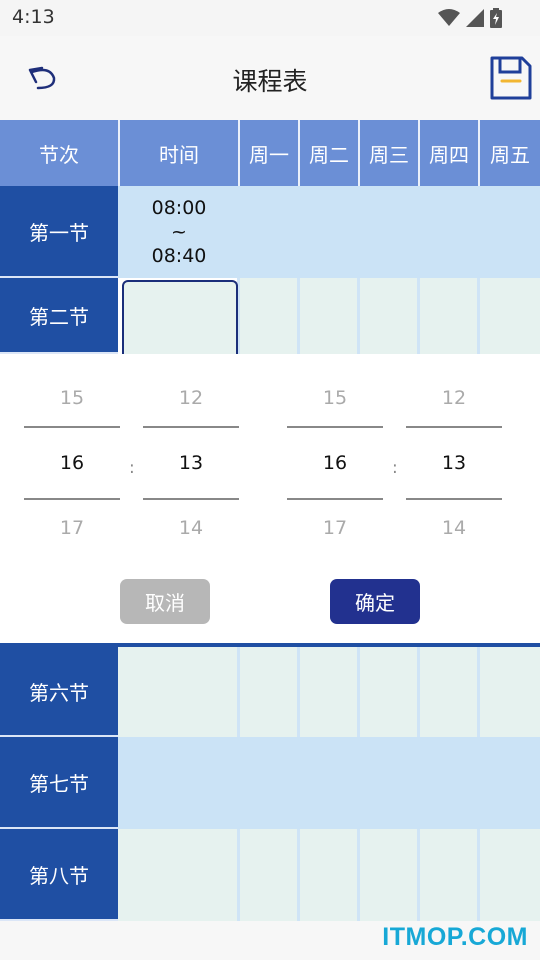 This screenshot has height=960, width=540. What do you see at coordinates (179, 208) in the screenshot?
I see `time-start: 08:00` at bounding box center [179, 208].